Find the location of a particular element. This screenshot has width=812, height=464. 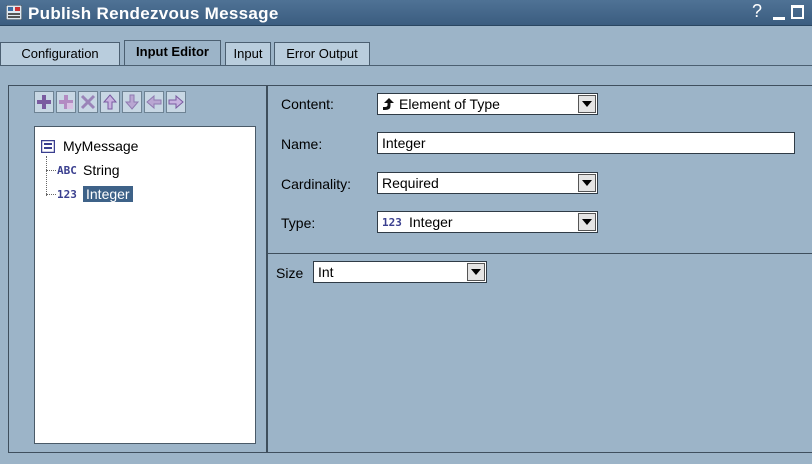

title-bar: Publish Rendezvous Message ? is located at coordinates (406, 13).